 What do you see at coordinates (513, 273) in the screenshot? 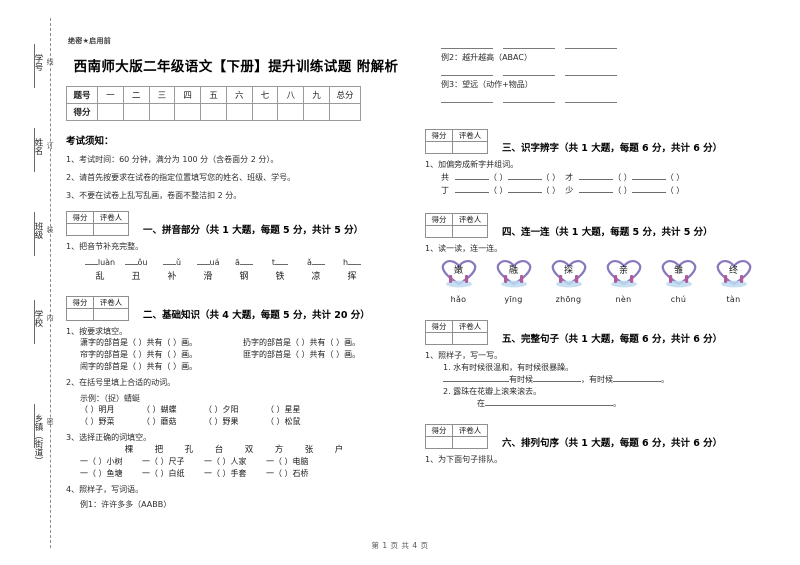
I see `heart-cell-1: 融` at bounding box center [513, 273].